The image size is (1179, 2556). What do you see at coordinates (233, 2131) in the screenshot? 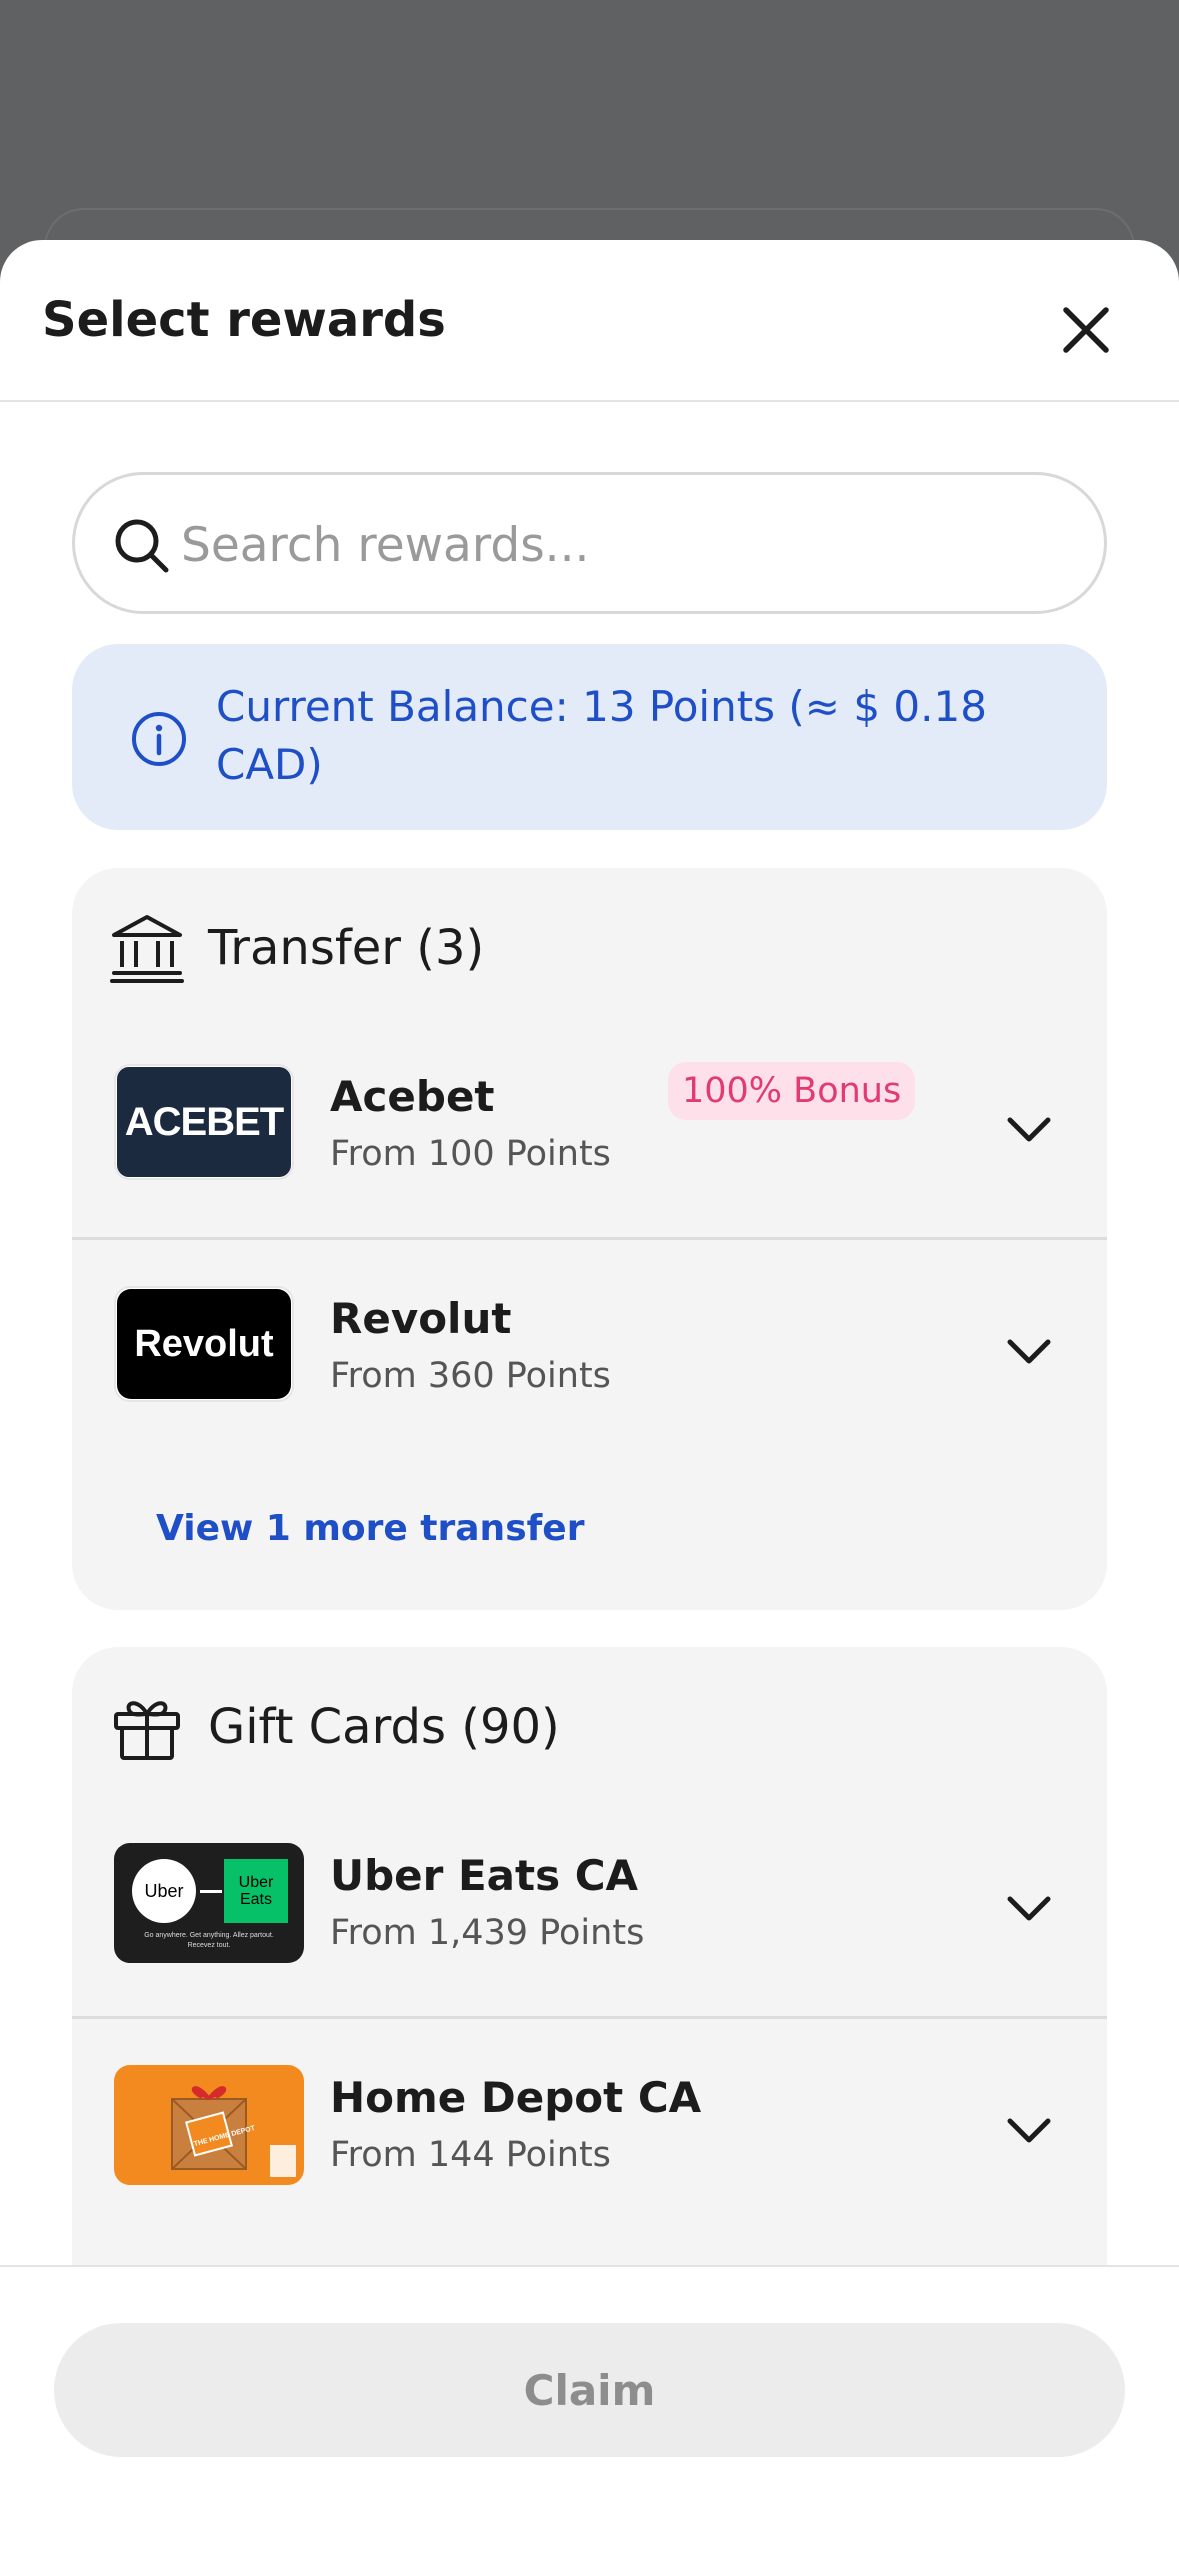
I see `gift-box-graphic` at bounding box center [233, 2131].